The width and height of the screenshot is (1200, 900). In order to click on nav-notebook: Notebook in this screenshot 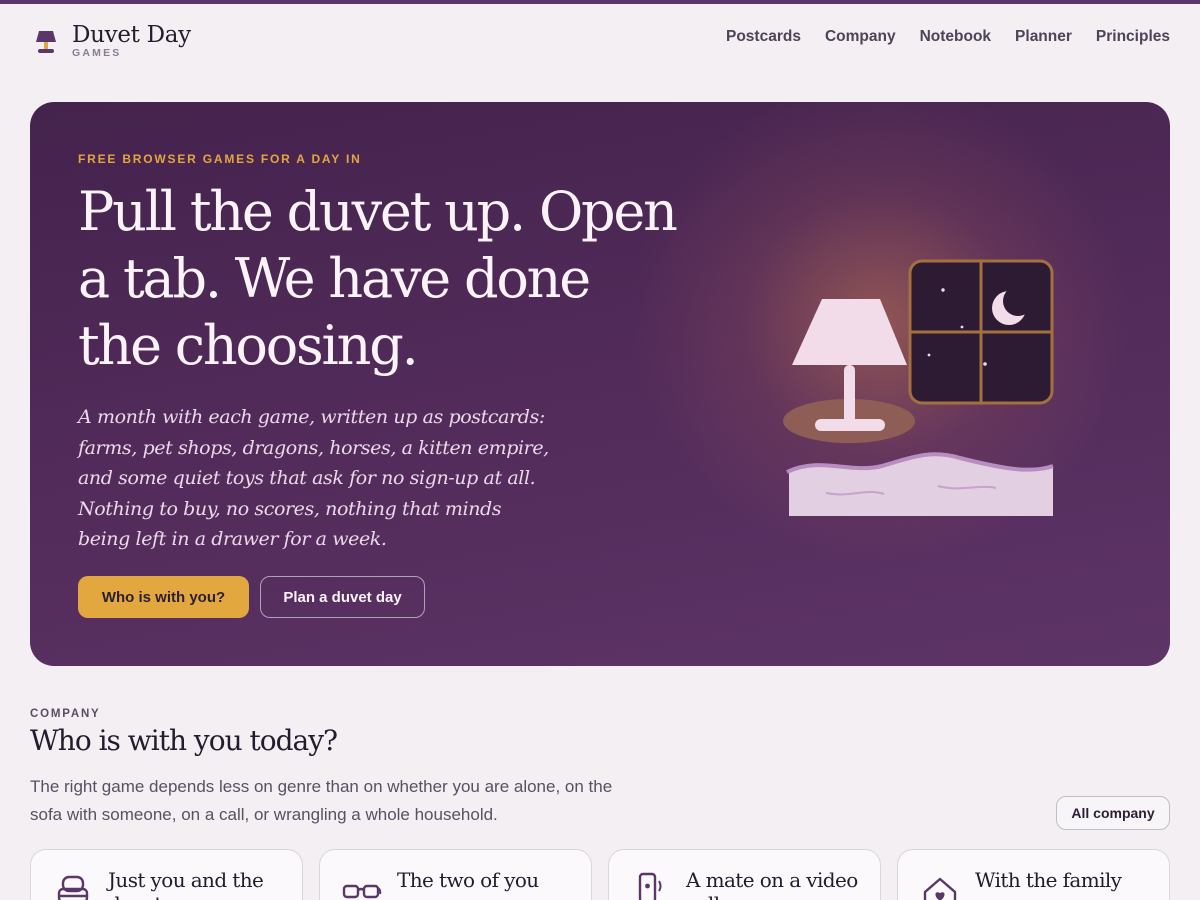, I will do `click(955, 37)`.